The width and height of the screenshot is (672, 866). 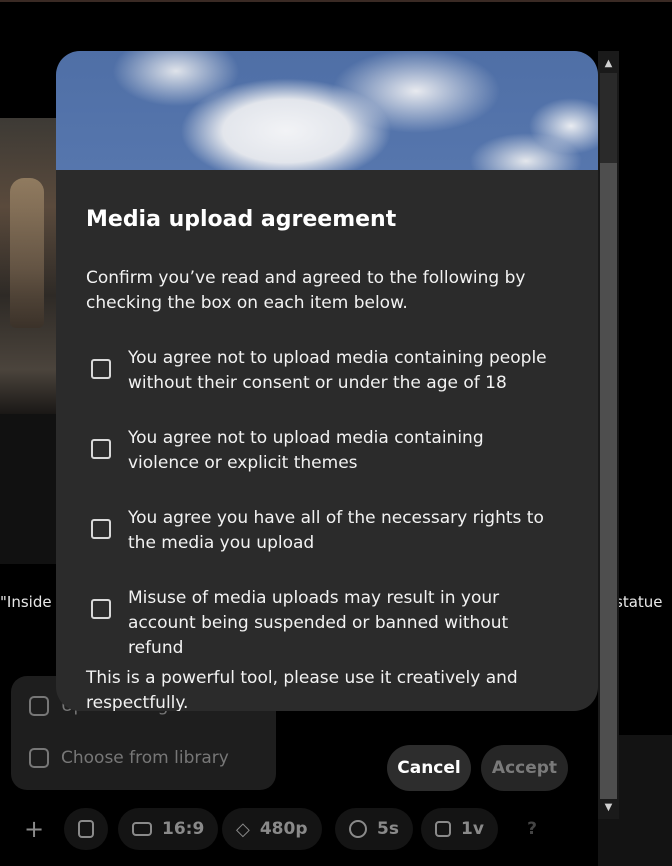 I want to click on variations-button: 1v, so click(x=459, y=829).